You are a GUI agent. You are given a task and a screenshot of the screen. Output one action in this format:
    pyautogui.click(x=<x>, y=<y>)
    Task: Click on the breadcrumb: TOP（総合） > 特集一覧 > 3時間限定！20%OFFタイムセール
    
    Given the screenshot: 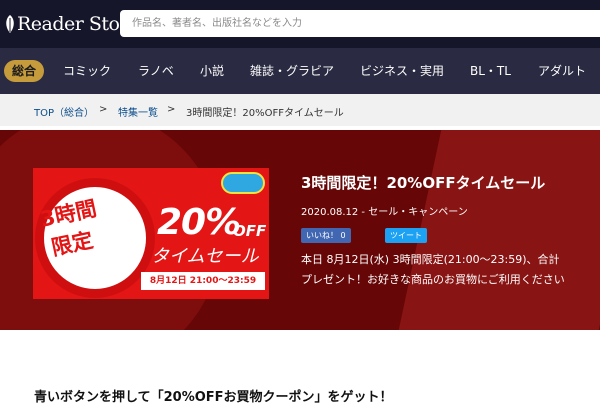 What is the action you would take?
    pyautogui.click(x=300, y=110)
    